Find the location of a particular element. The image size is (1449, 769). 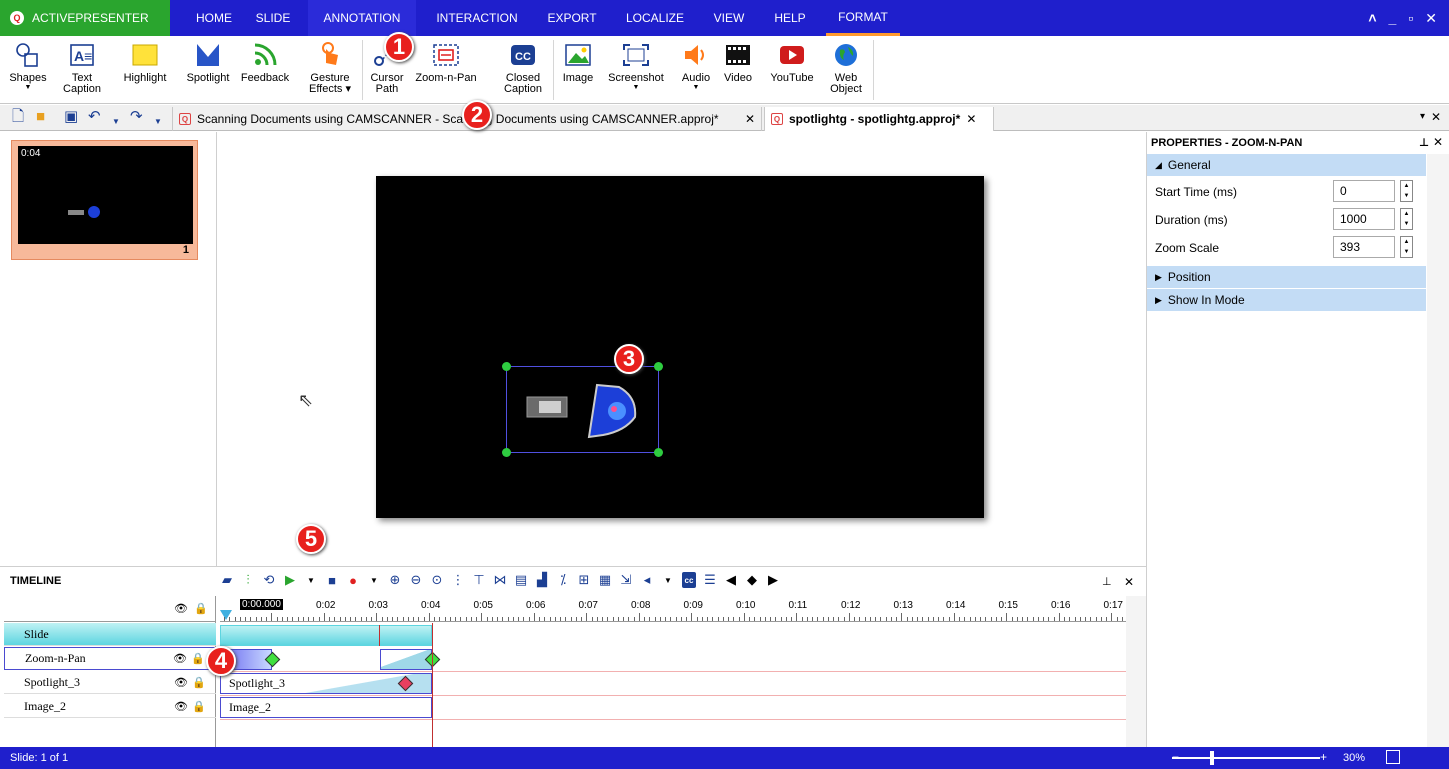

section-general: ◢ General is located at coordinates (1286, 165).